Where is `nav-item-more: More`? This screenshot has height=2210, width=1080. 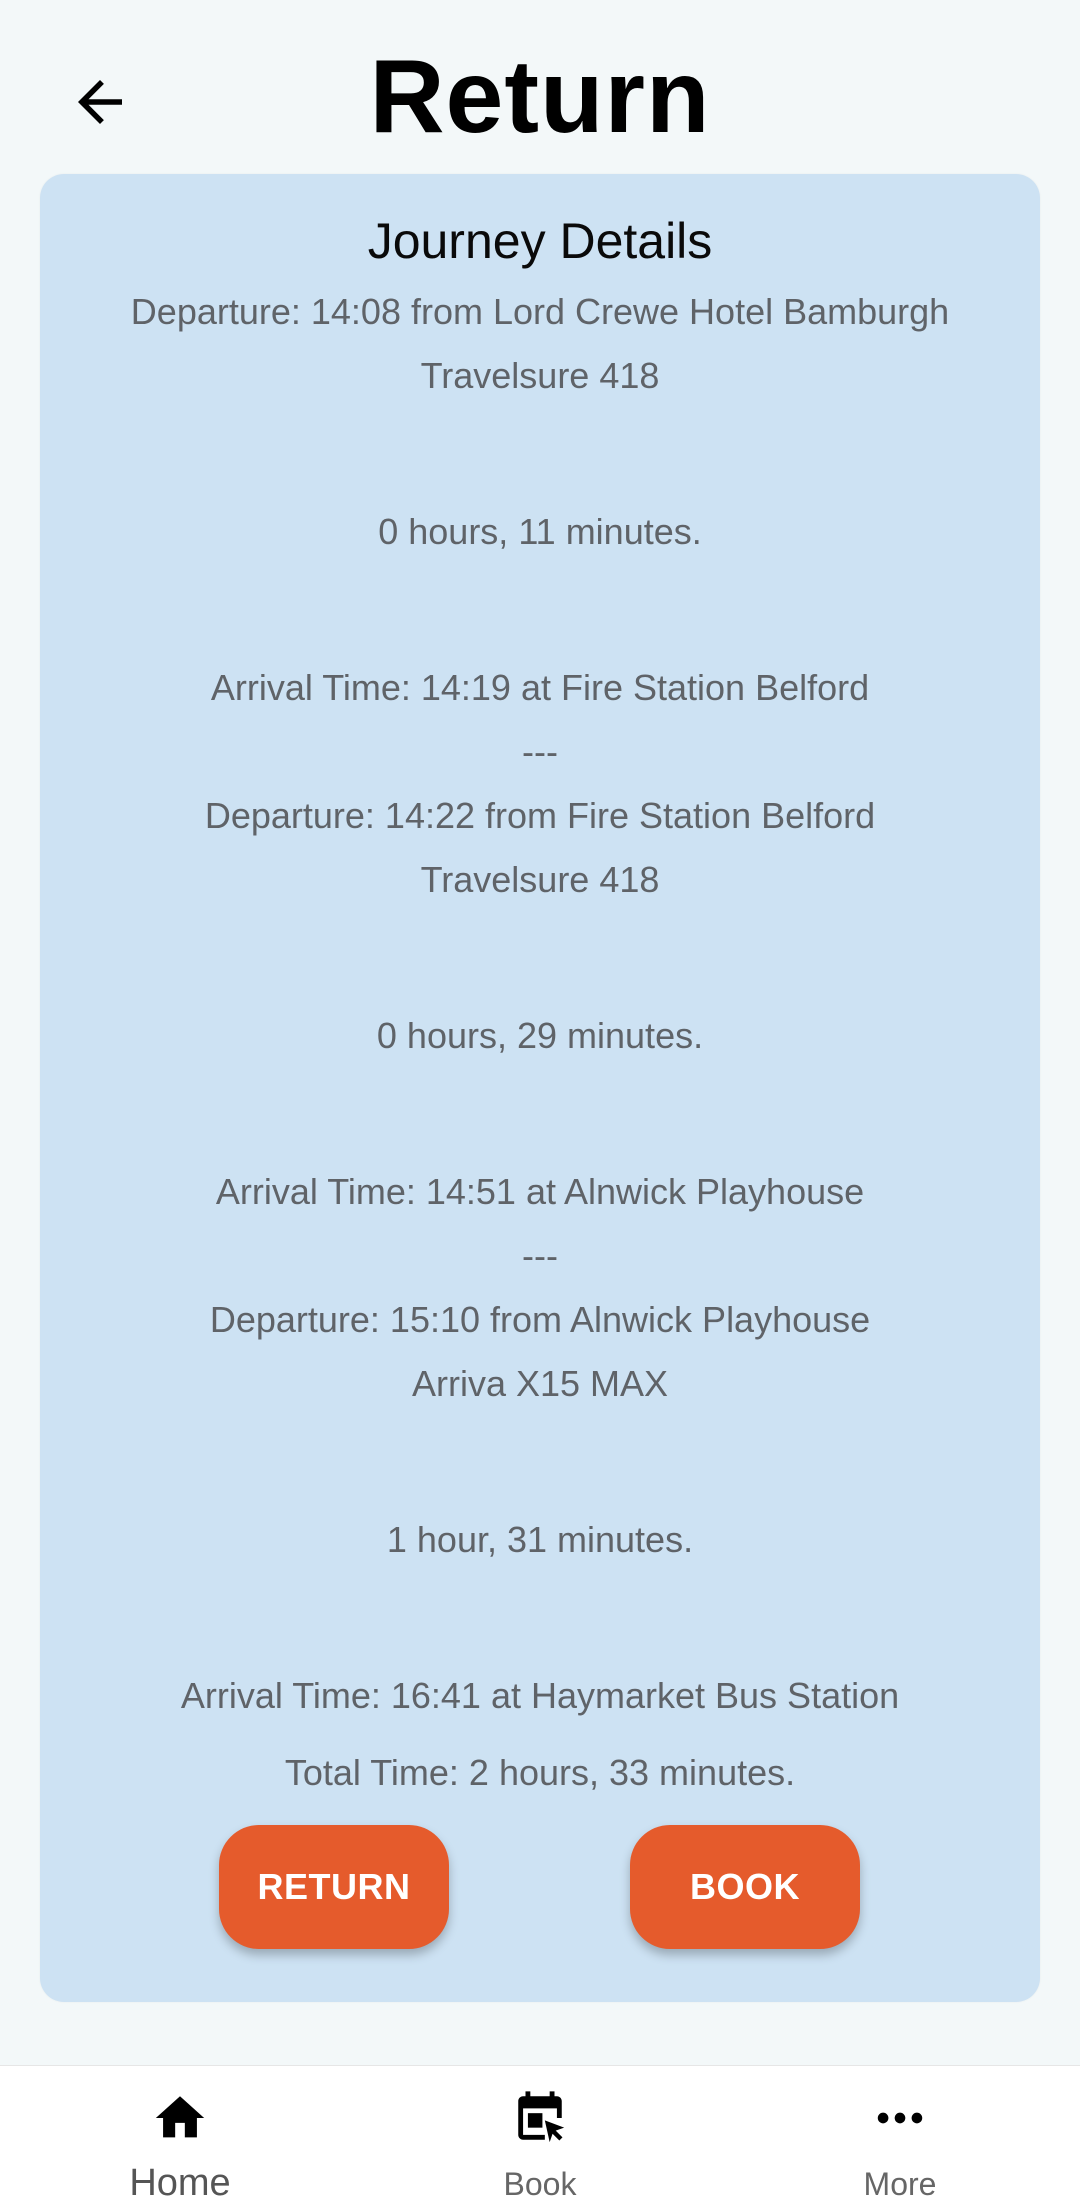 nav-item-more: More is located at coordinates (900, 2138).